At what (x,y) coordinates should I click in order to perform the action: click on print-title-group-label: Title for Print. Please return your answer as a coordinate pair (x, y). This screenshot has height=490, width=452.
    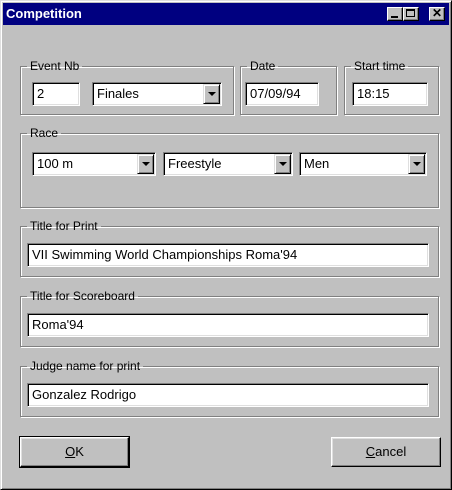
    Looking at the image, I should click on (64, 226).